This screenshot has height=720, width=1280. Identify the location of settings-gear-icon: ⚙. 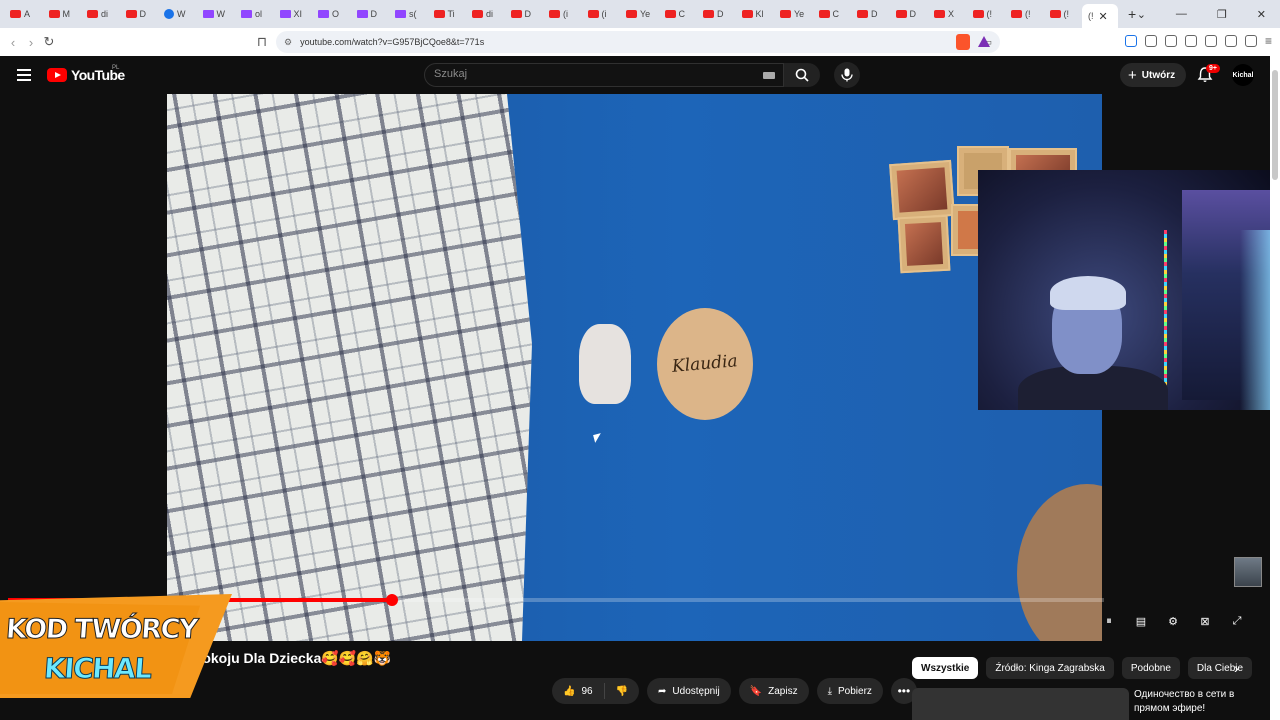
(1173, 621).